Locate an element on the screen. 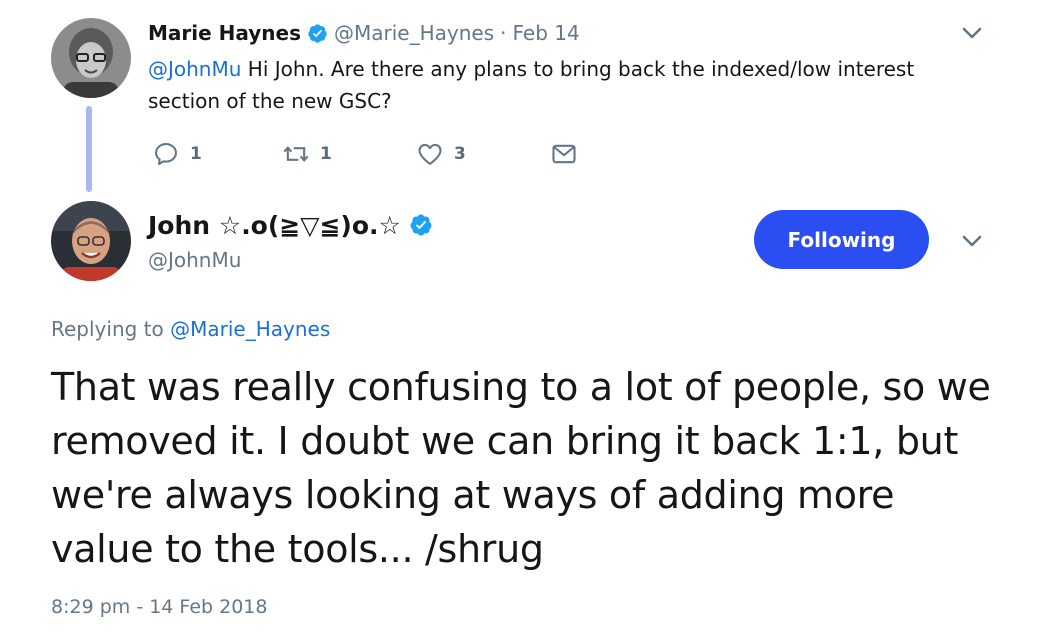  replying-to-label: Replying to is located at coordinates (111, 329).